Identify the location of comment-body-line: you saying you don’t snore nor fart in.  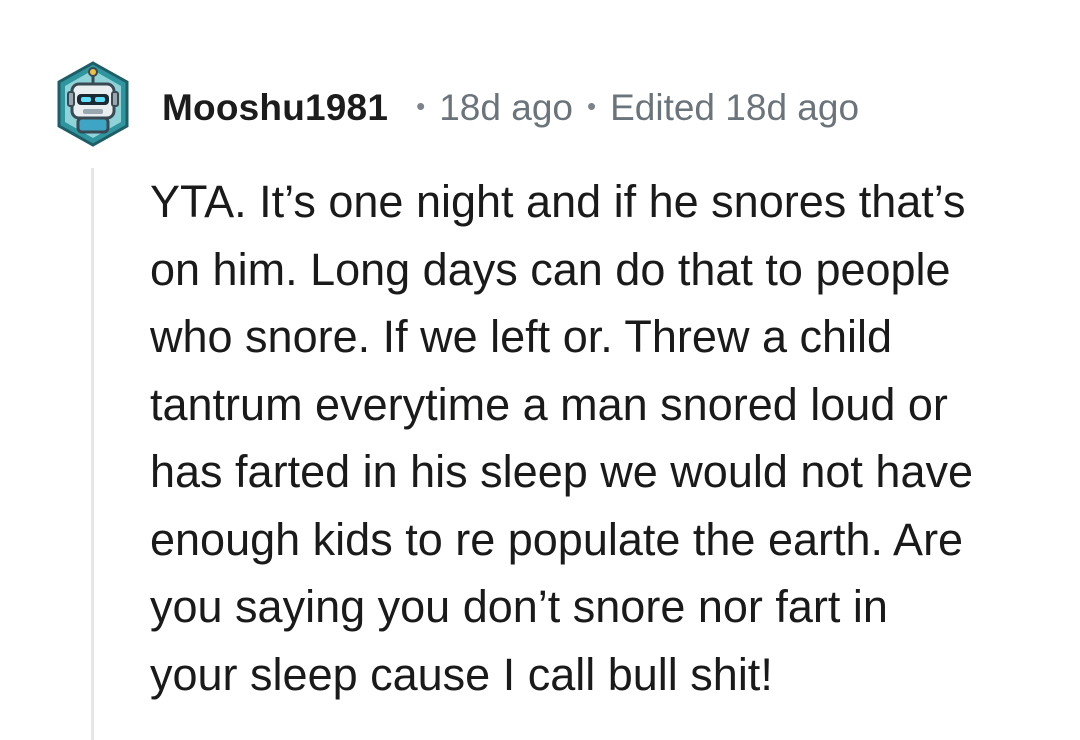
(519, 606).